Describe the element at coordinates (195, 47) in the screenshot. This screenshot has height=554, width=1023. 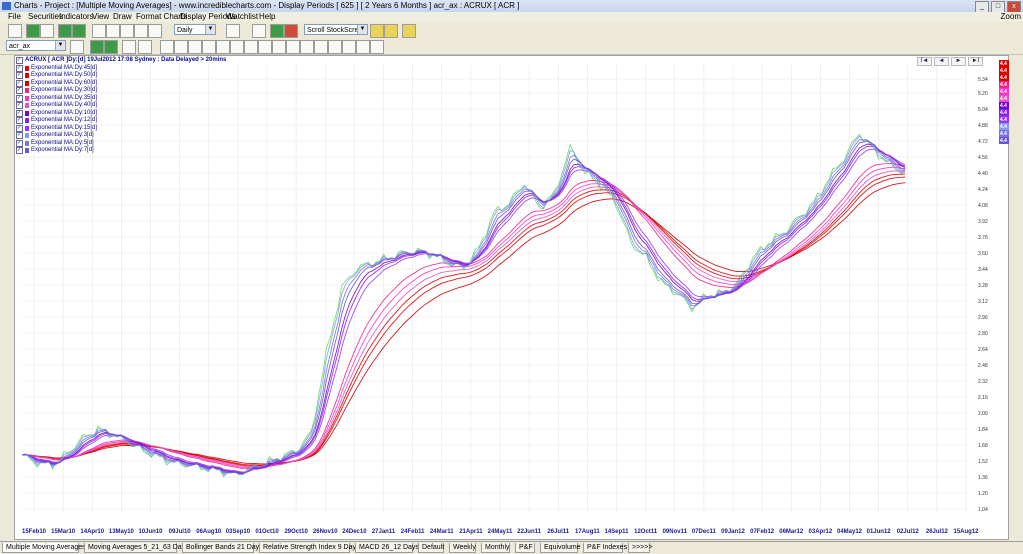
I see `draw-hline-icon` at that location.